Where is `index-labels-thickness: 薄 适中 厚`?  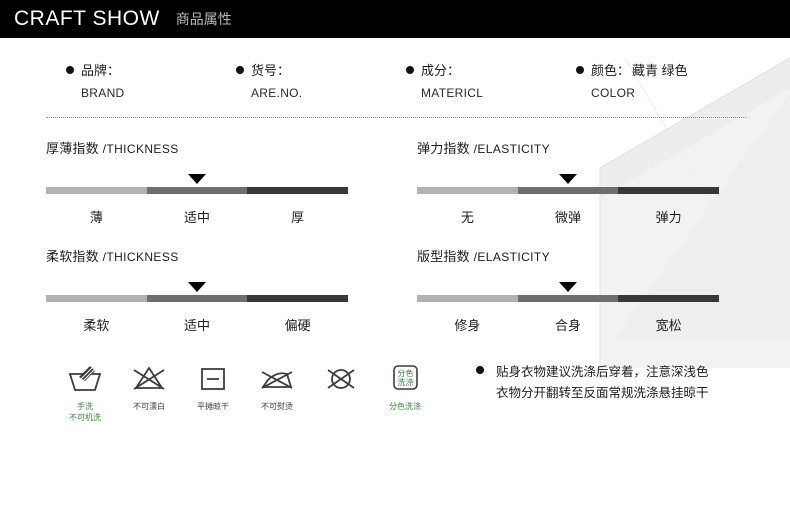 index-labels-thickness: 薄 适中 厚 is located at coordinates (197, 216).